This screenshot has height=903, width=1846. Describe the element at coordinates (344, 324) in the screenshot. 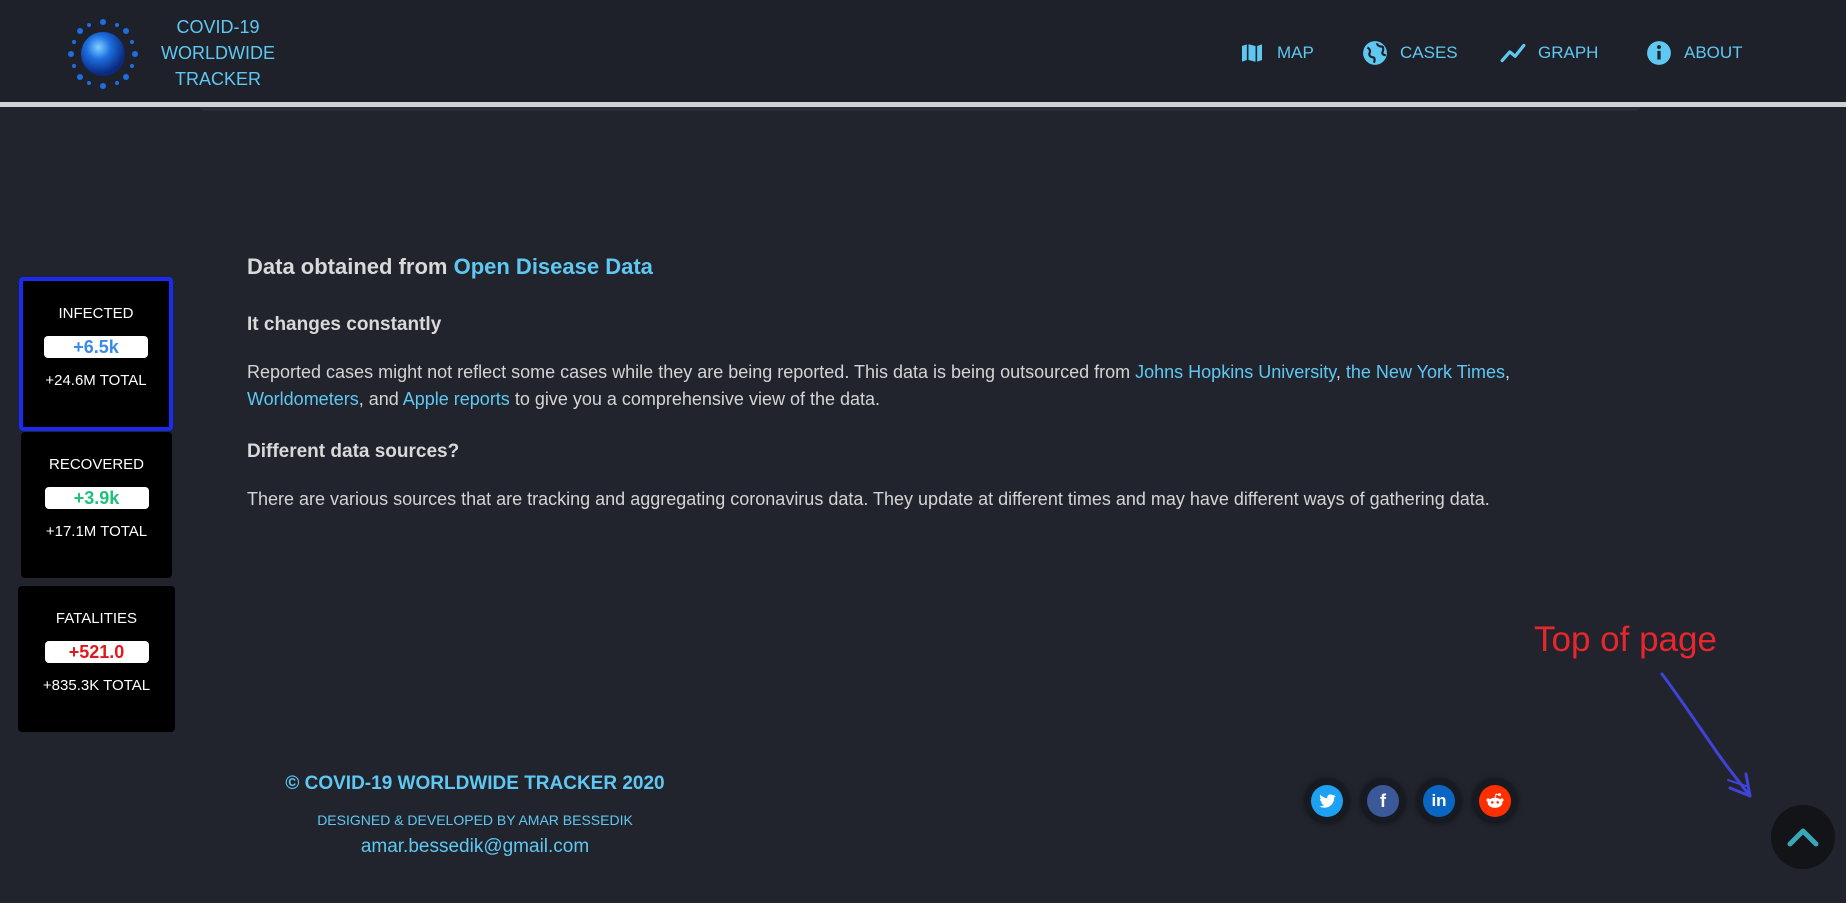

I see `changes-heading: It changes constantly` at that location.